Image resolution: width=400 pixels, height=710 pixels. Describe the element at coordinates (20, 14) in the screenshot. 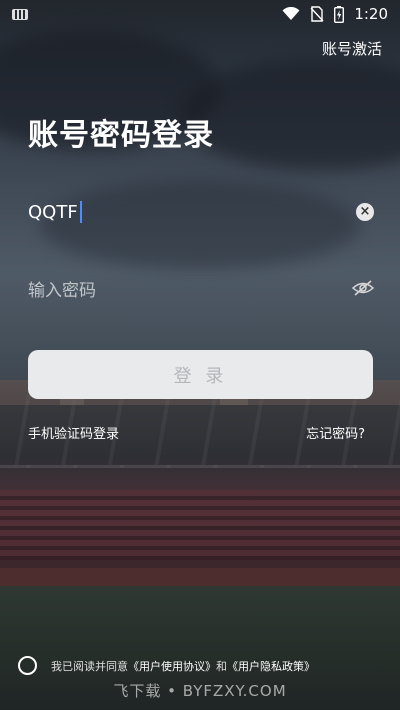

I see `keyboard-icon` at that location.